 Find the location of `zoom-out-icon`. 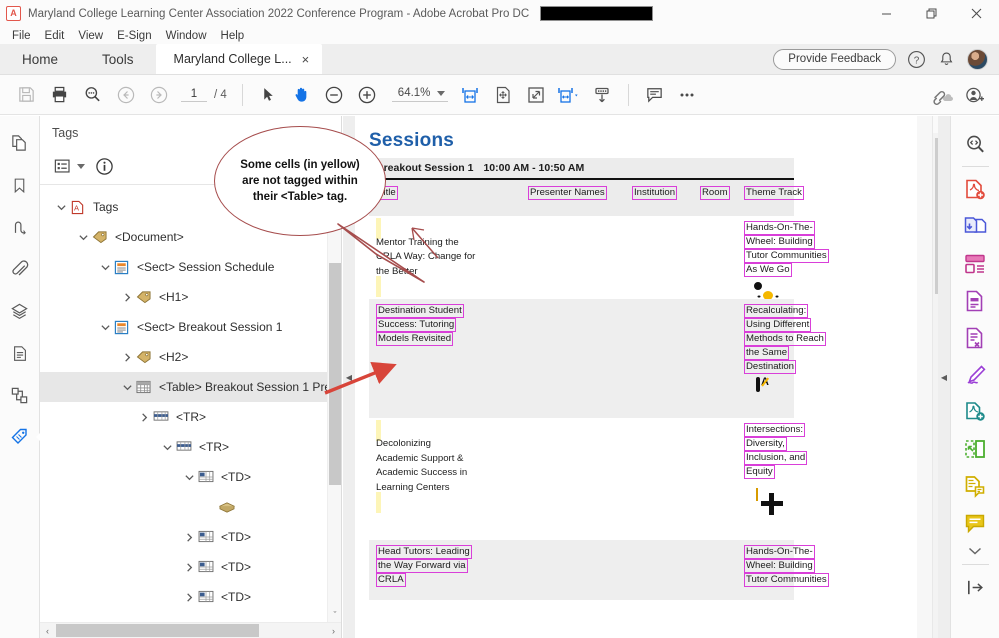

zoom-out-icon is located at coordinates (334, 95).